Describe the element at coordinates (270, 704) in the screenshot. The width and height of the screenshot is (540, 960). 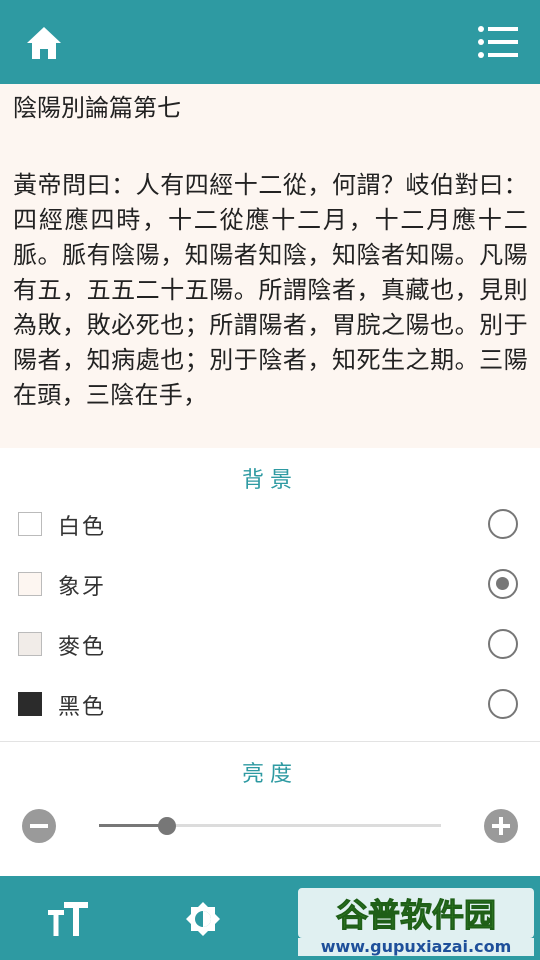
I see `background-option-black: 黑色` at that location.